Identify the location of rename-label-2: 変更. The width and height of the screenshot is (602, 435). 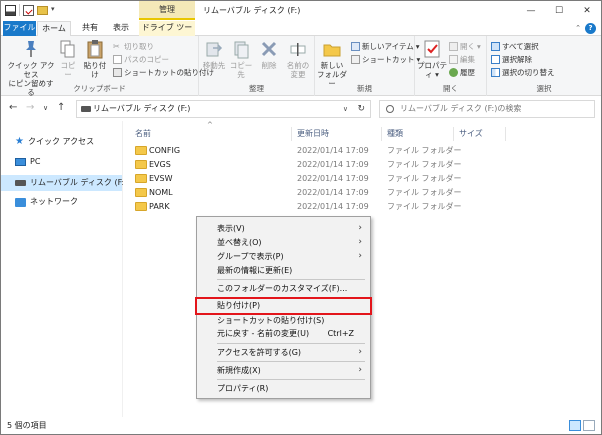
(298, 74).